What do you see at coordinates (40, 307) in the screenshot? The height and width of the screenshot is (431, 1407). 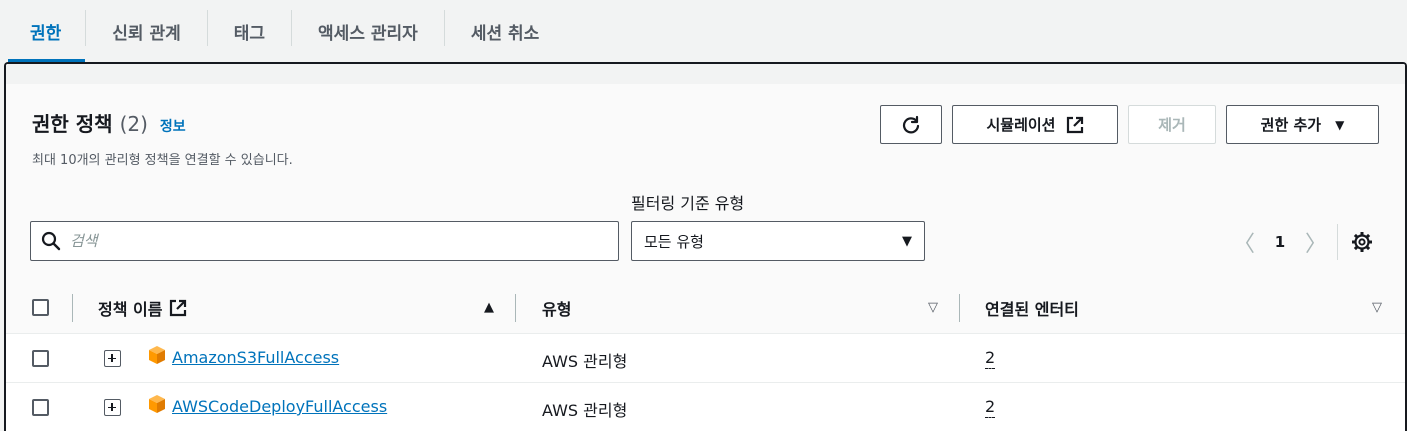 I see `select-all-checkbox` at bounding box center [40, 307].